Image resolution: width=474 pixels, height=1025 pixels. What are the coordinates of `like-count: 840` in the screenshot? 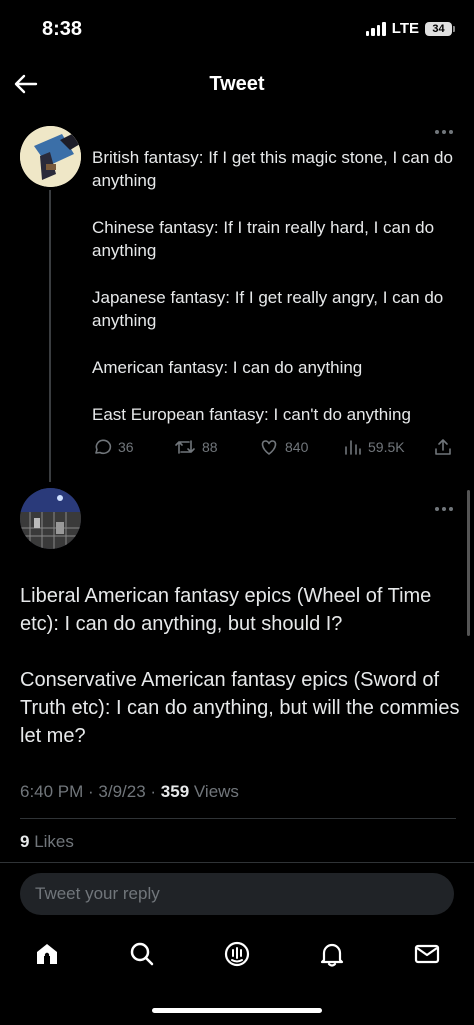 It's located at (297, 447).